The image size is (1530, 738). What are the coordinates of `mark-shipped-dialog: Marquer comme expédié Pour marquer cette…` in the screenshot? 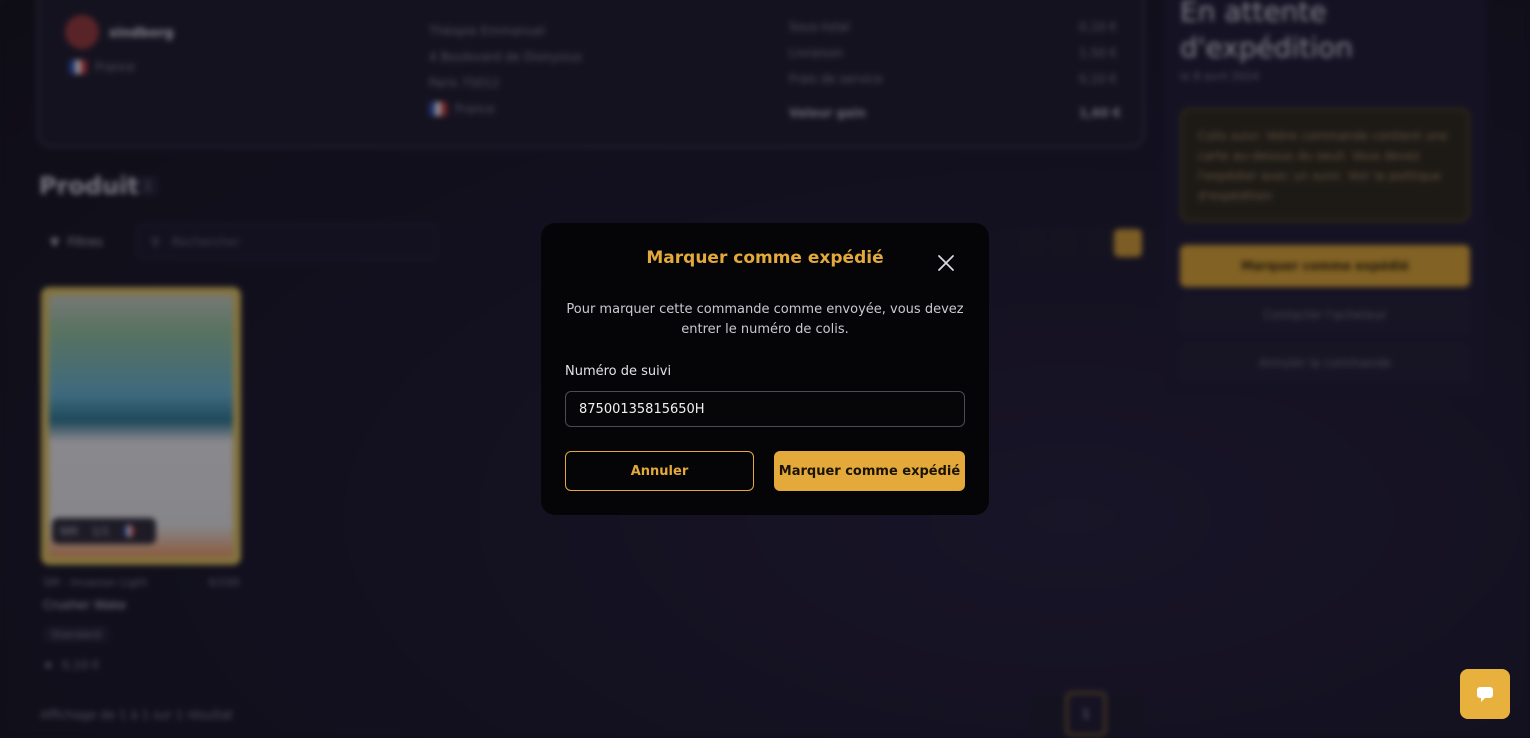 It's located at (765, 369).